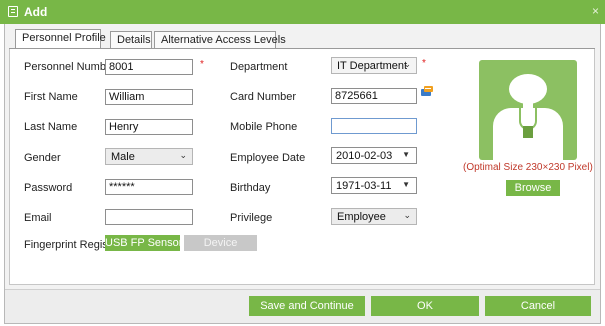 The width and height of the screenshot is (605, 326). What do you see at coordinates (264, 127) in the screenshot?
I see `mobile-phone-label: Mobile Phone` at bounding box center [264, 127].